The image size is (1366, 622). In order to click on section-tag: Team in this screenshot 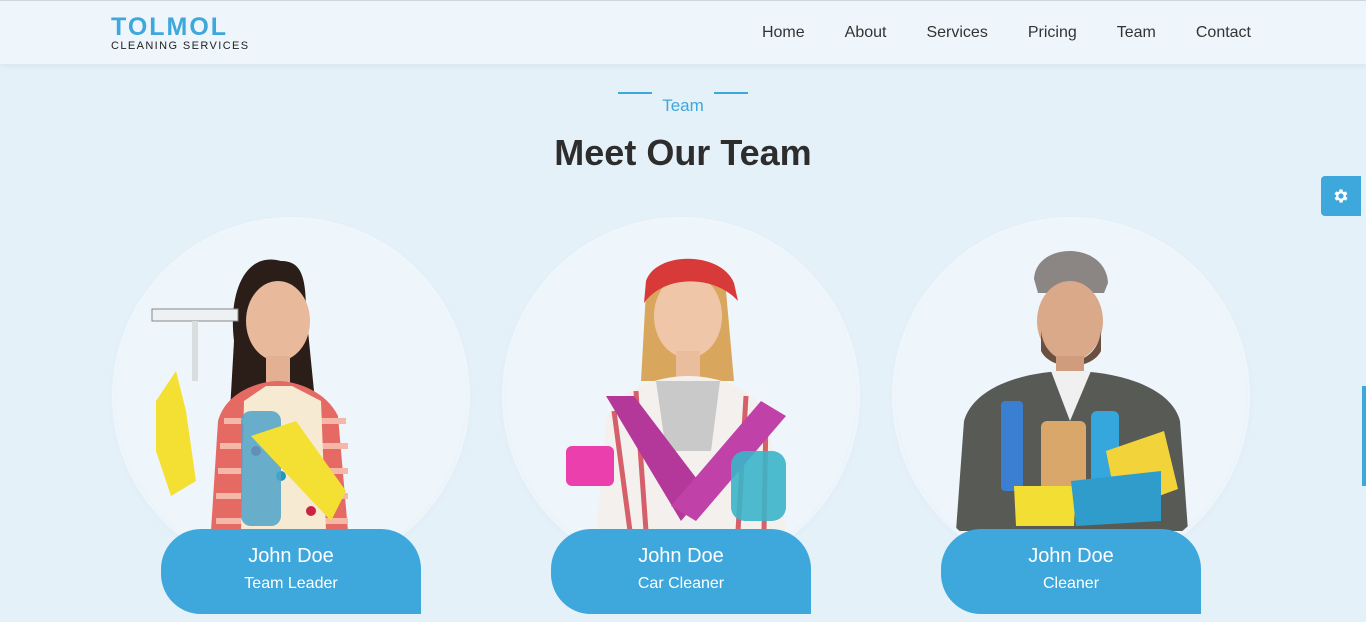, I will do `click(683, 104)`.